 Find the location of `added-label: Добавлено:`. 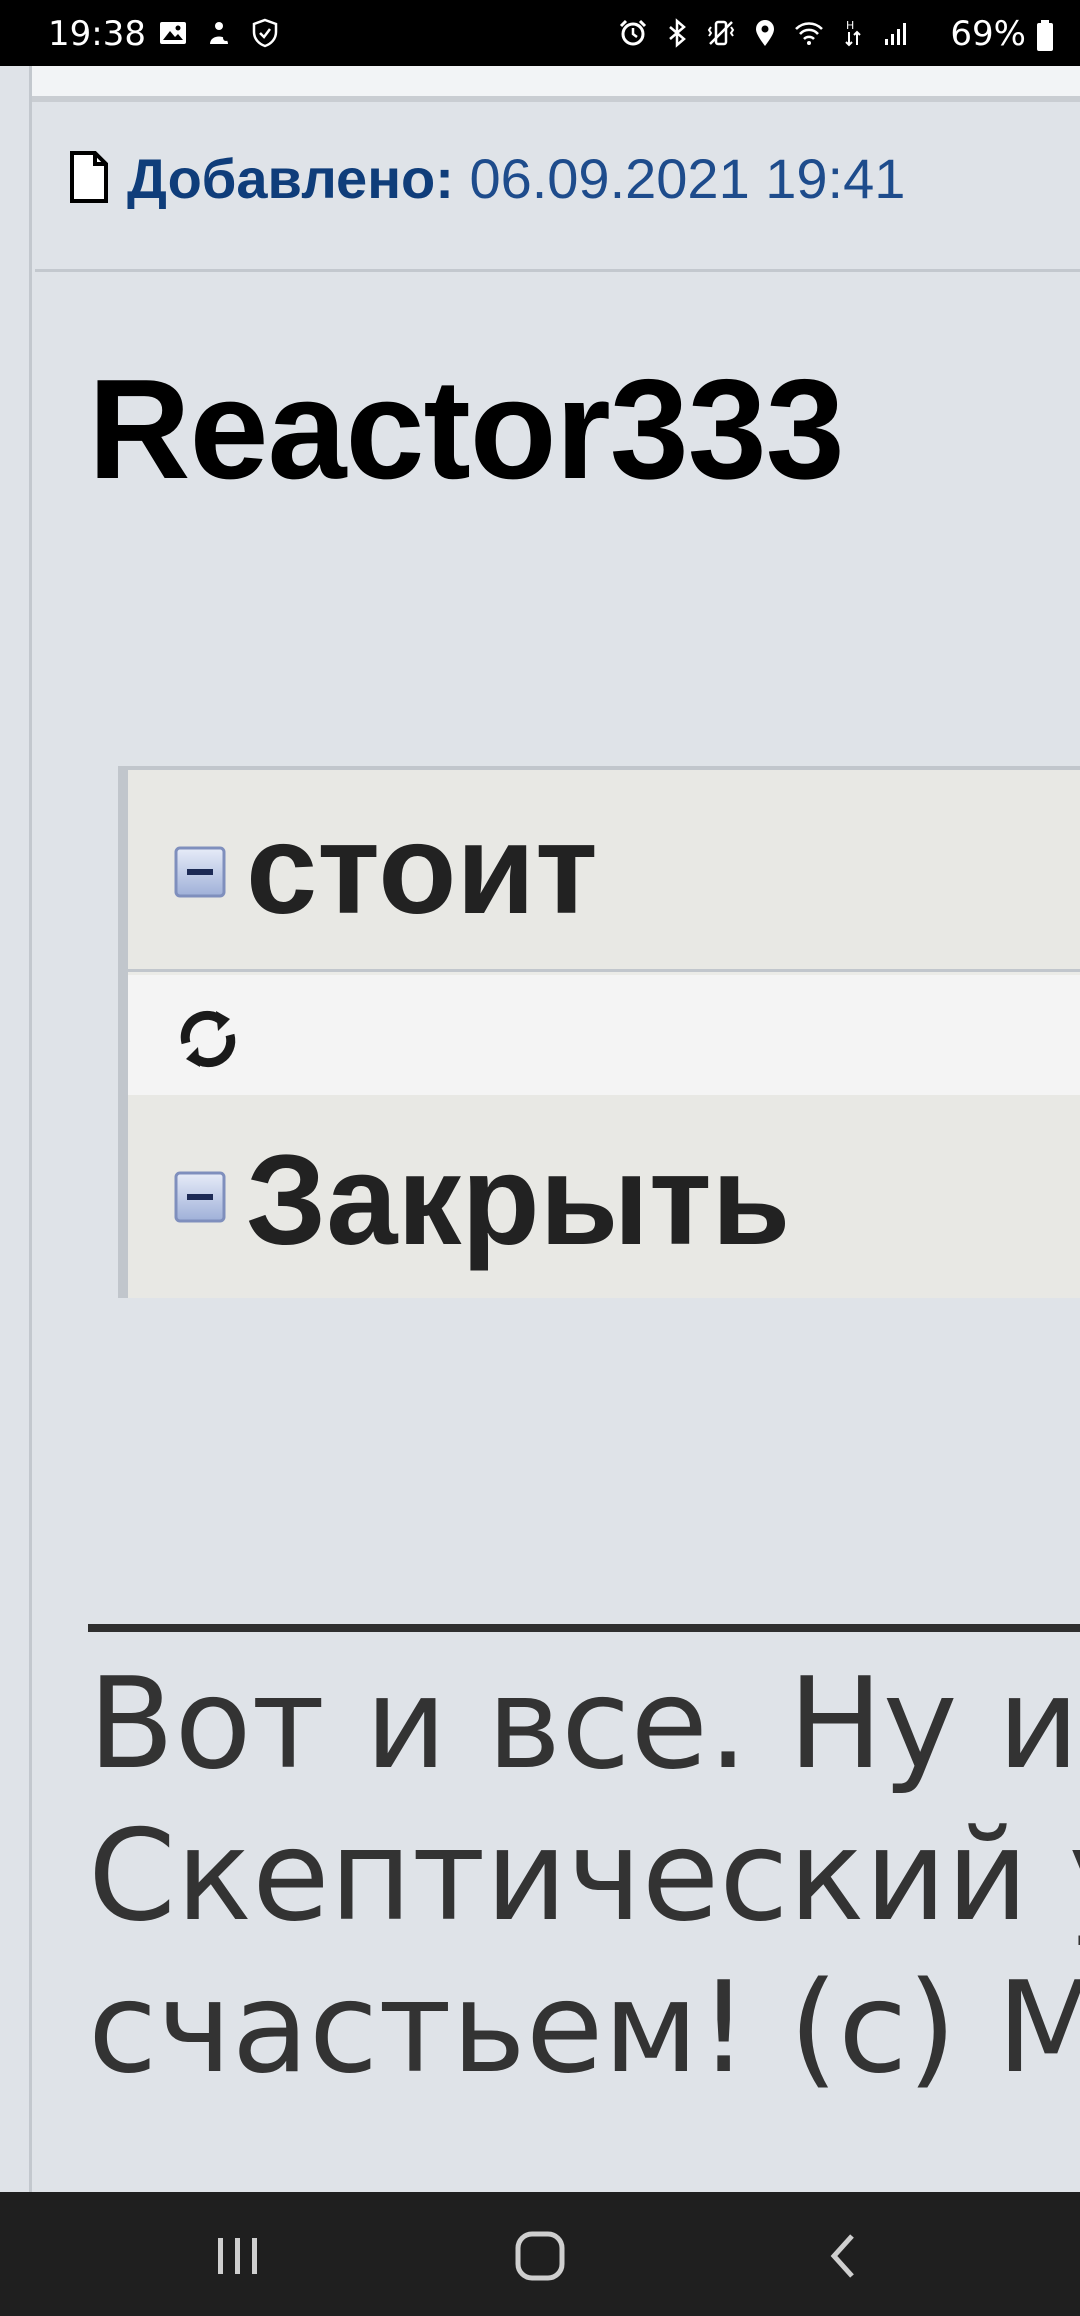

added-label: Добавлено: is located at coordinates (290, 178).